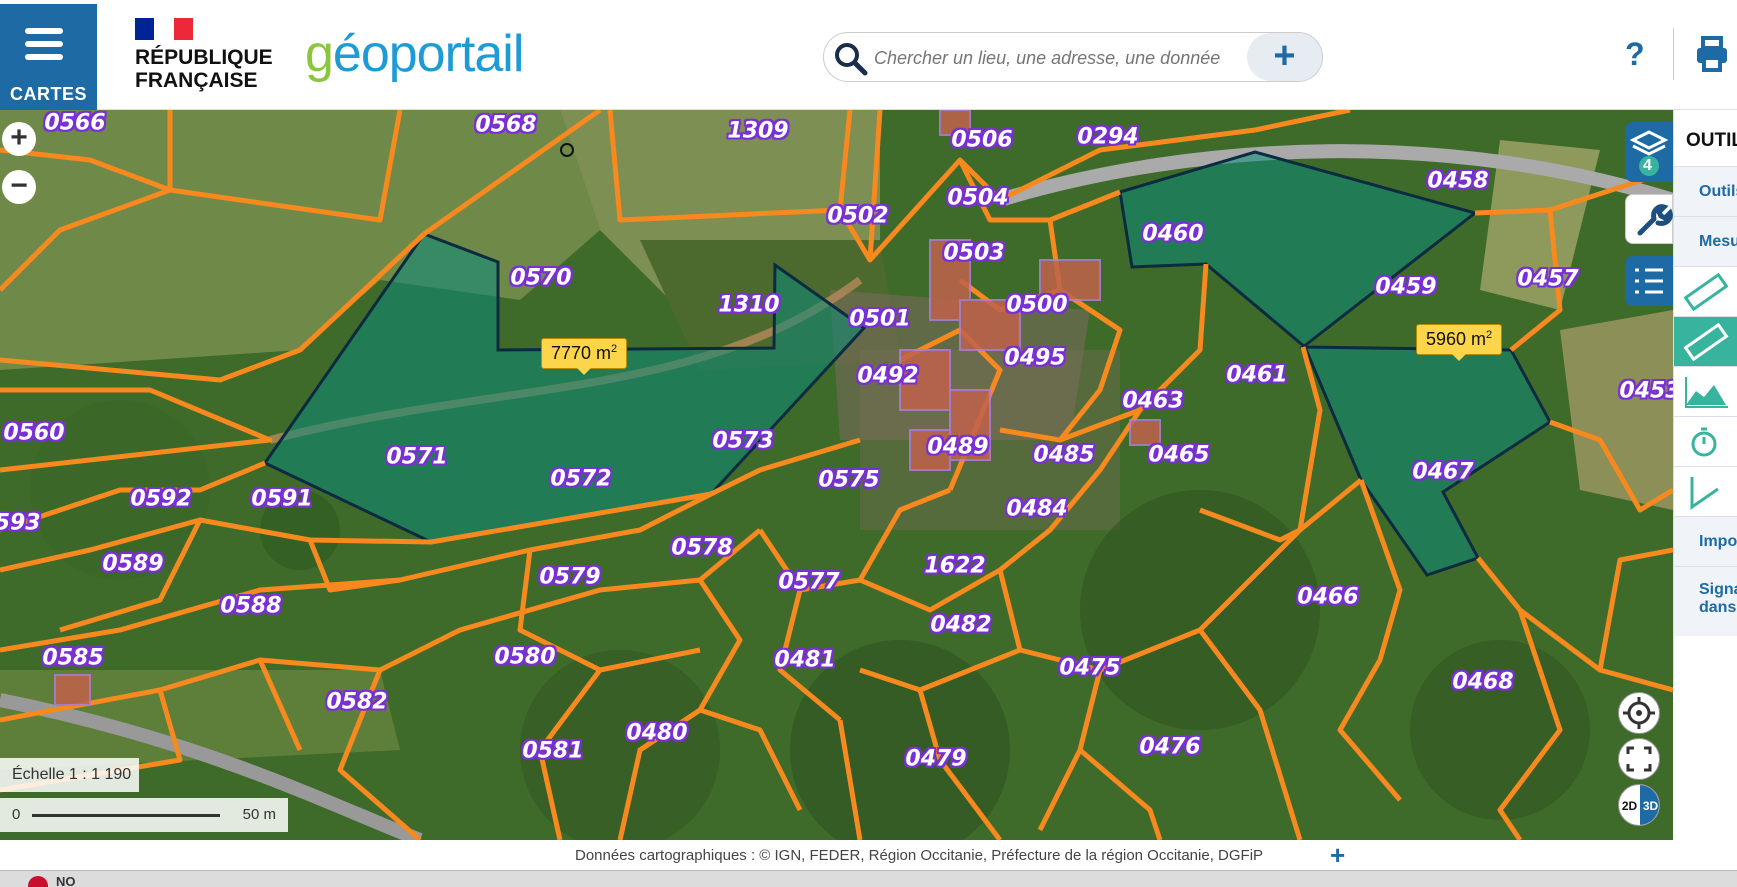 Image resolution: width=1737 pixels, height=887 pixels. Describe the element at coordinates (1705, 341) in the screenshot. I see `measure-area-tool` at that location.